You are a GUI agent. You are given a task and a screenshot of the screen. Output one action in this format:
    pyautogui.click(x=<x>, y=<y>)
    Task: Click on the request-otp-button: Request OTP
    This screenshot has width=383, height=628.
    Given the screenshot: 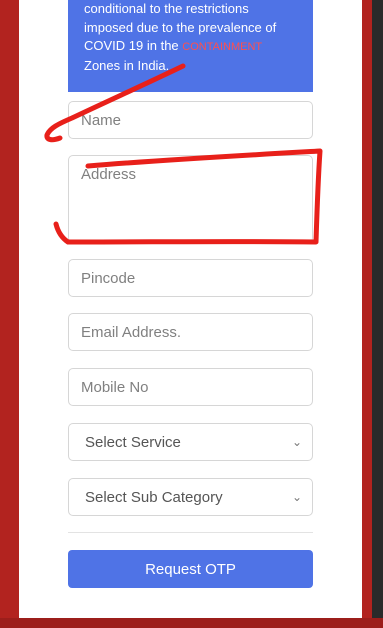 What is the action you would take?
    pyautogui.click(x=190, y=569)
    